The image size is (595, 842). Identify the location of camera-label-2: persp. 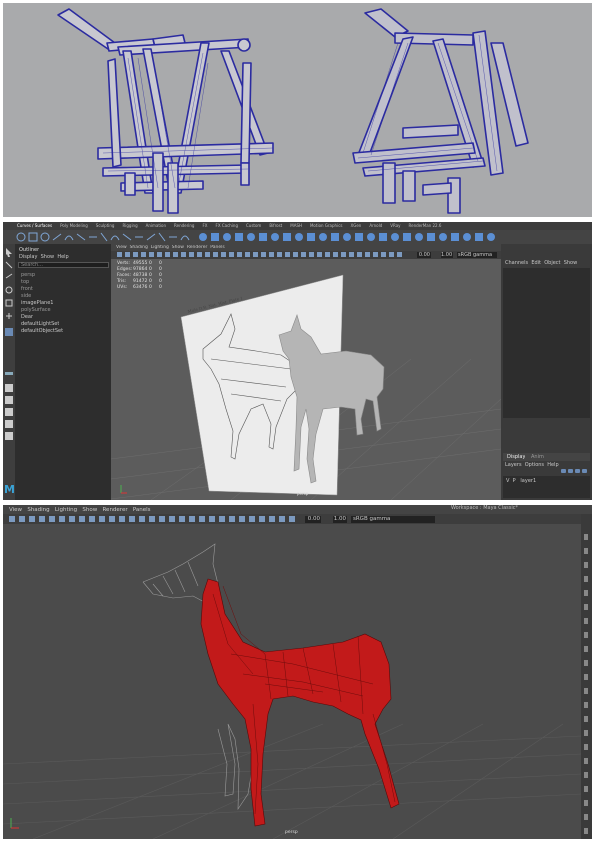
(291, 832).